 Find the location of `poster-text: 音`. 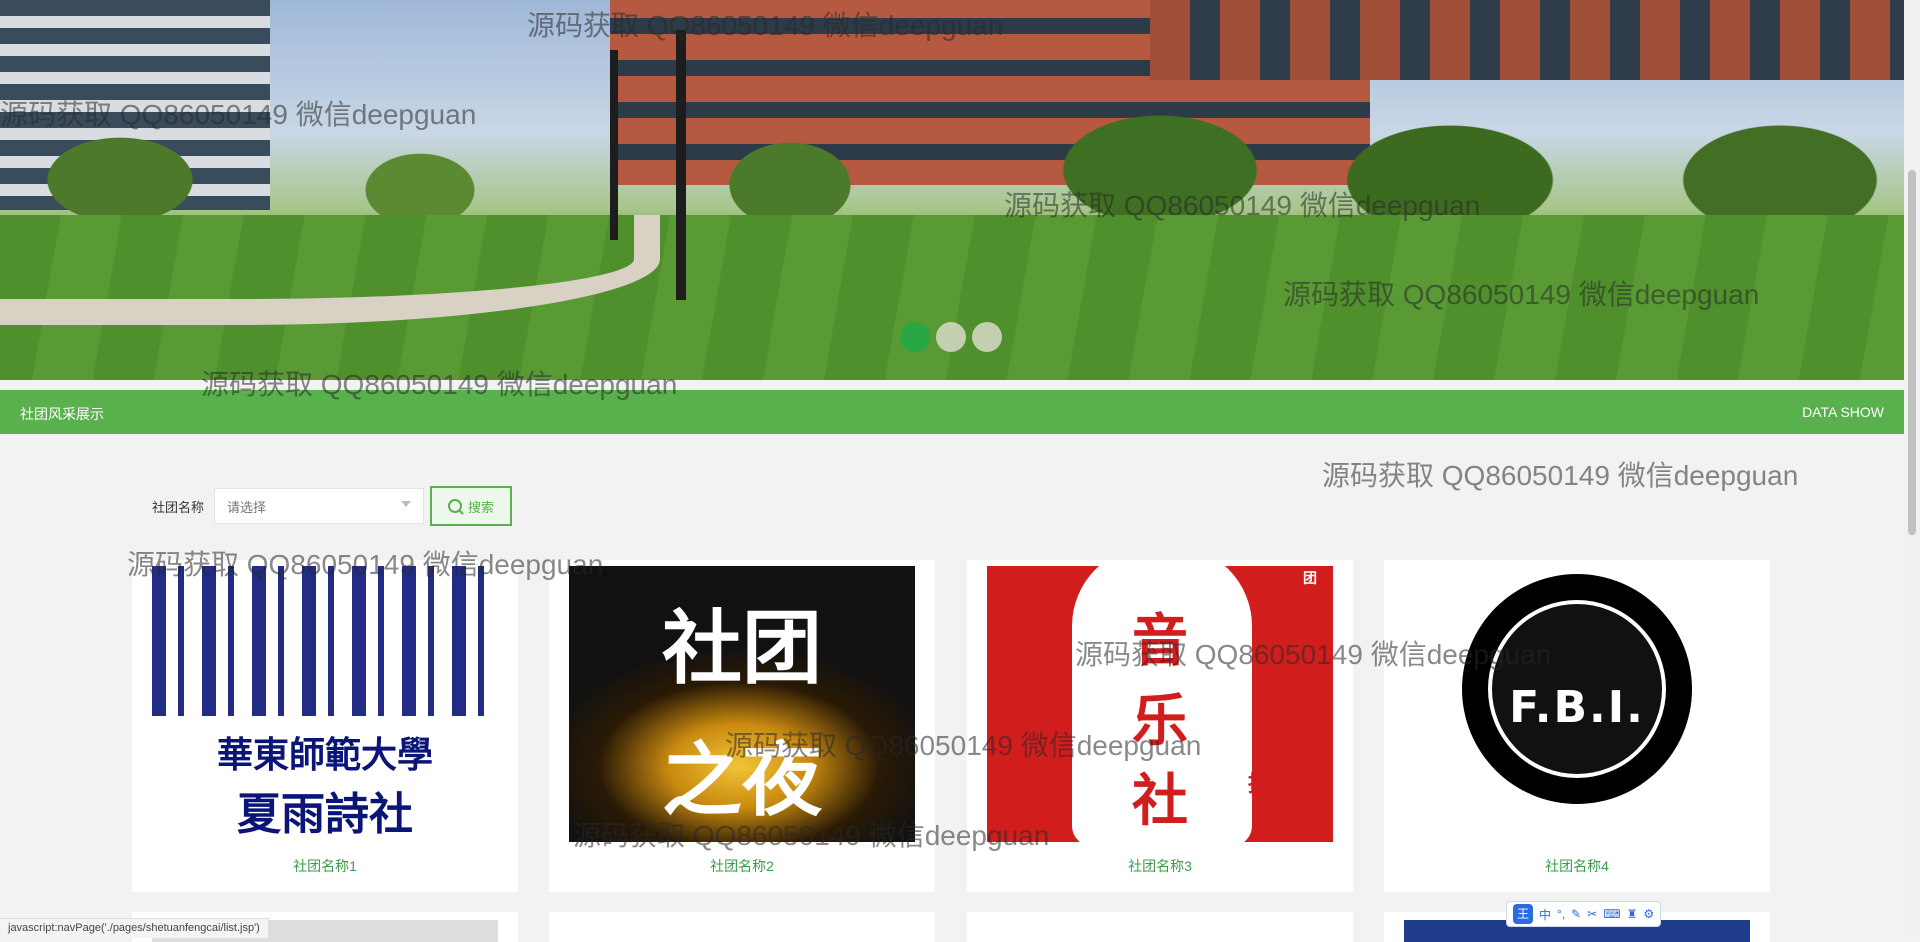

poster-text: 音 is located at coordinates (1160, 641).